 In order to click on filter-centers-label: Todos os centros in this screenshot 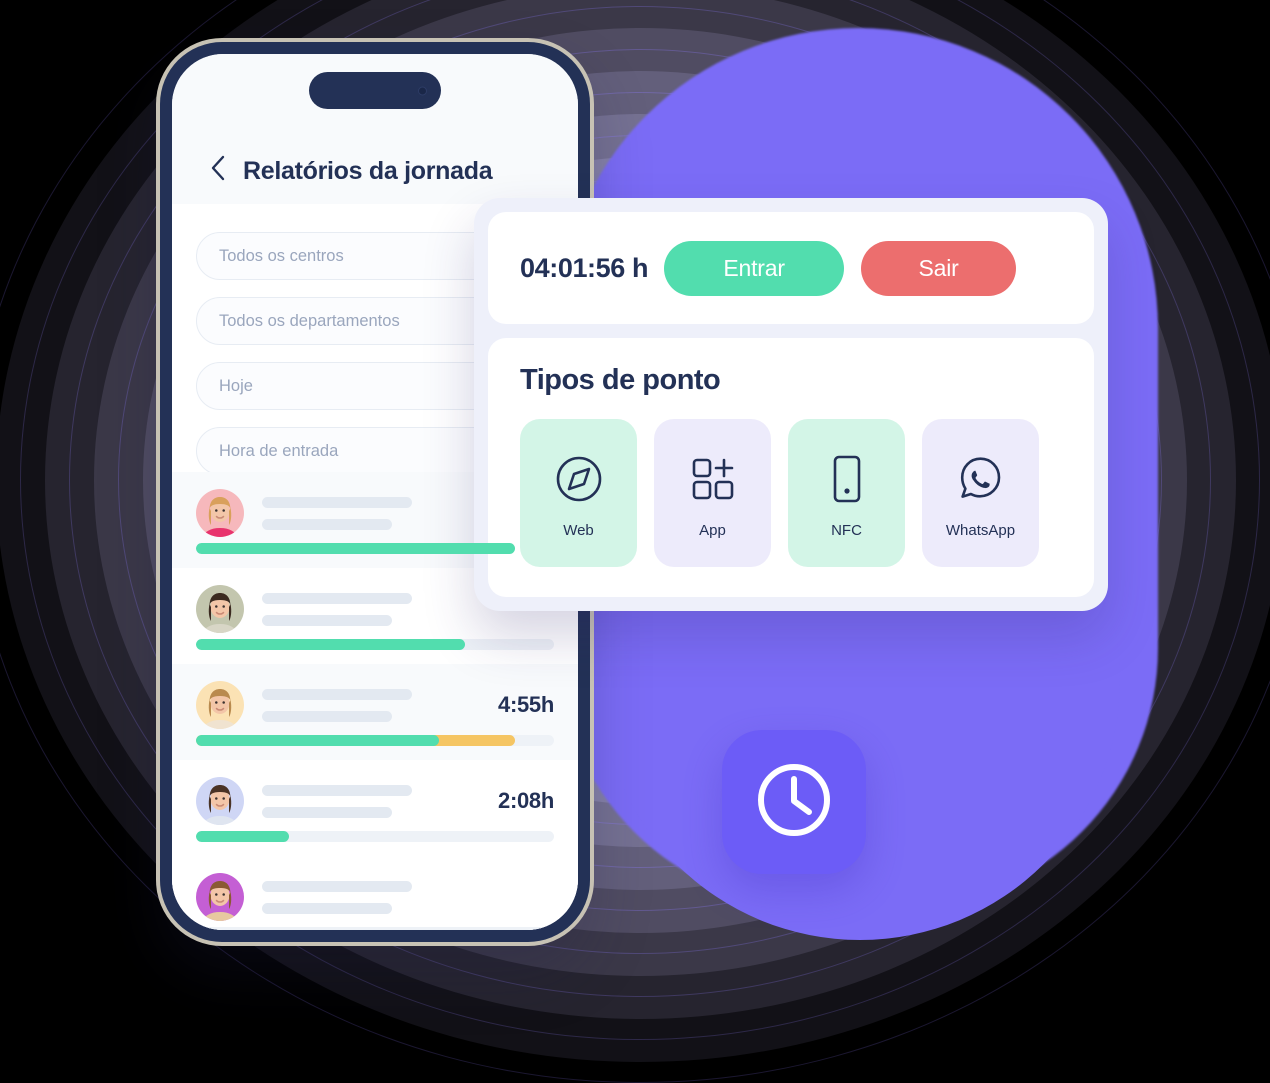, I will do `click(281, 255)`.